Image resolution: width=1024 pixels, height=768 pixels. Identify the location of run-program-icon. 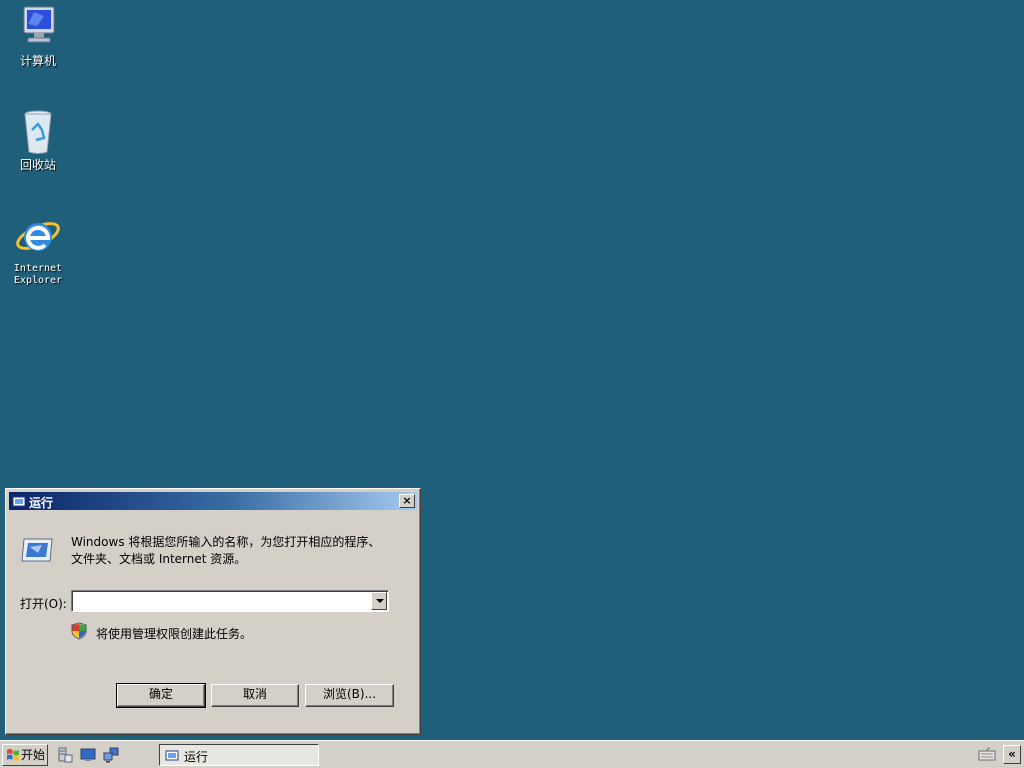
(37, 550).